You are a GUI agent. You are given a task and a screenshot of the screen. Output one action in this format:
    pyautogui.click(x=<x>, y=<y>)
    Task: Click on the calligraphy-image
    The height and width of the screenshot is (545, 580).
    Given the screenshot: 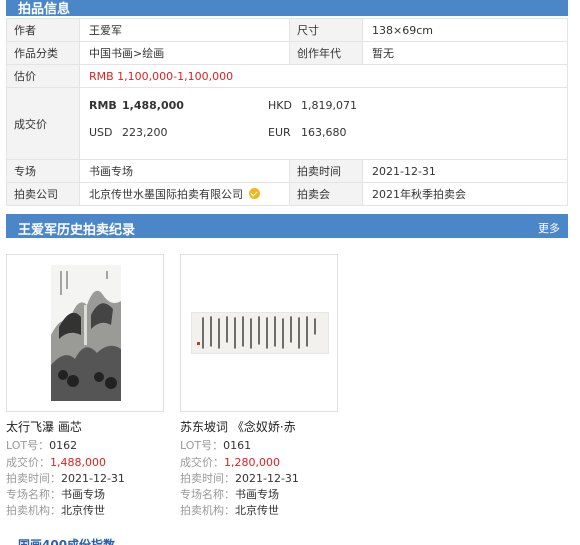 What is the action you would take?
    pyautogui.click(x=260, y=333)
    